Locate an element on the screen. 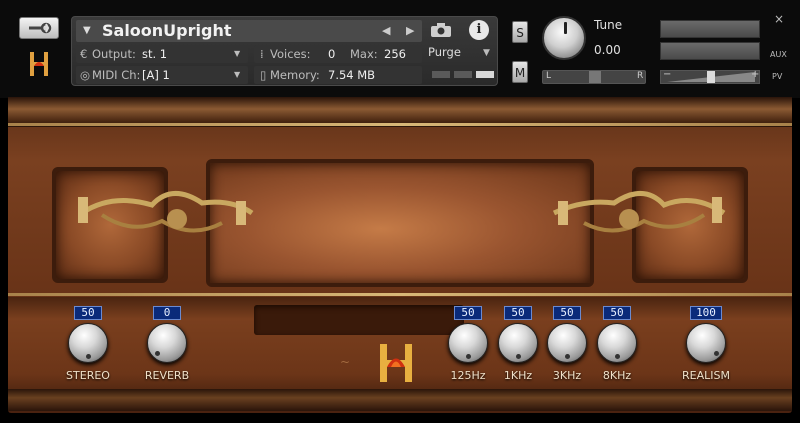 This screenshot has height=423, width=800. reverb-value: 0 is located at coordinates (167, 313).